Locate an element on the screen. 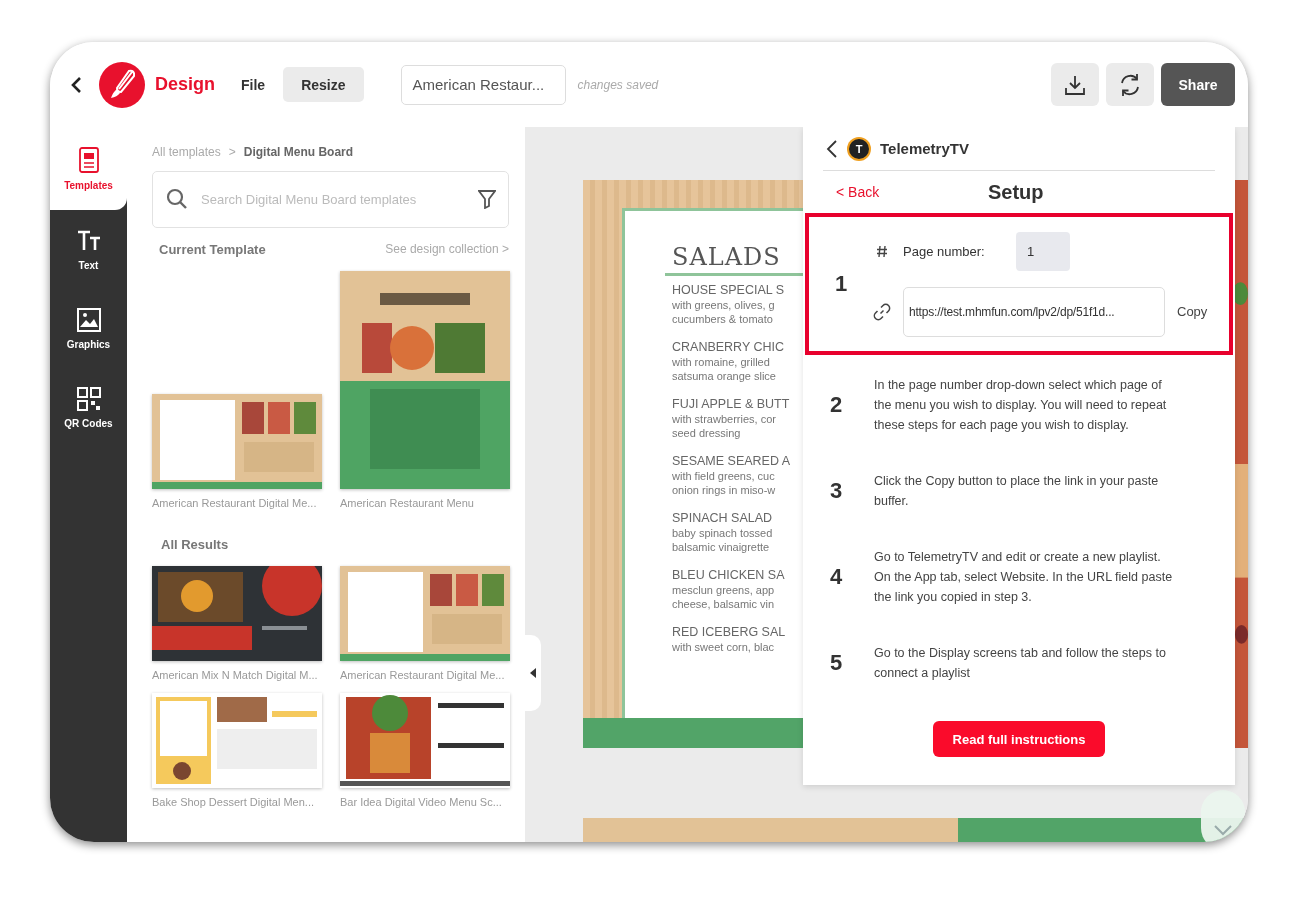 The width and height of the screenshot is (1300, 900). step-number: 1 is located at coordinates (841, 284).